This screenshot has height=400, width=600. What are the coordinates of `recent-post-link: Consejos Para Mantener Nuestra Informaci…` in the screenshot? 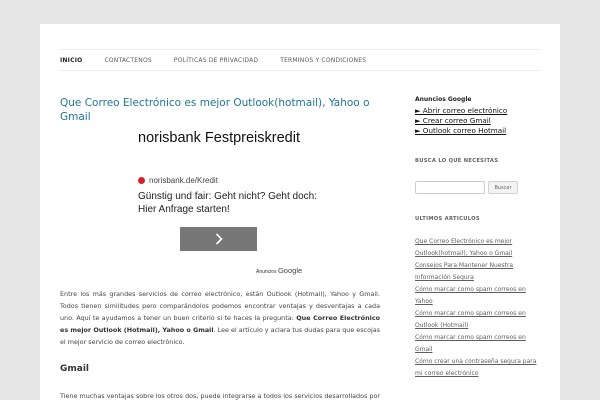 It's located at (477, 272).